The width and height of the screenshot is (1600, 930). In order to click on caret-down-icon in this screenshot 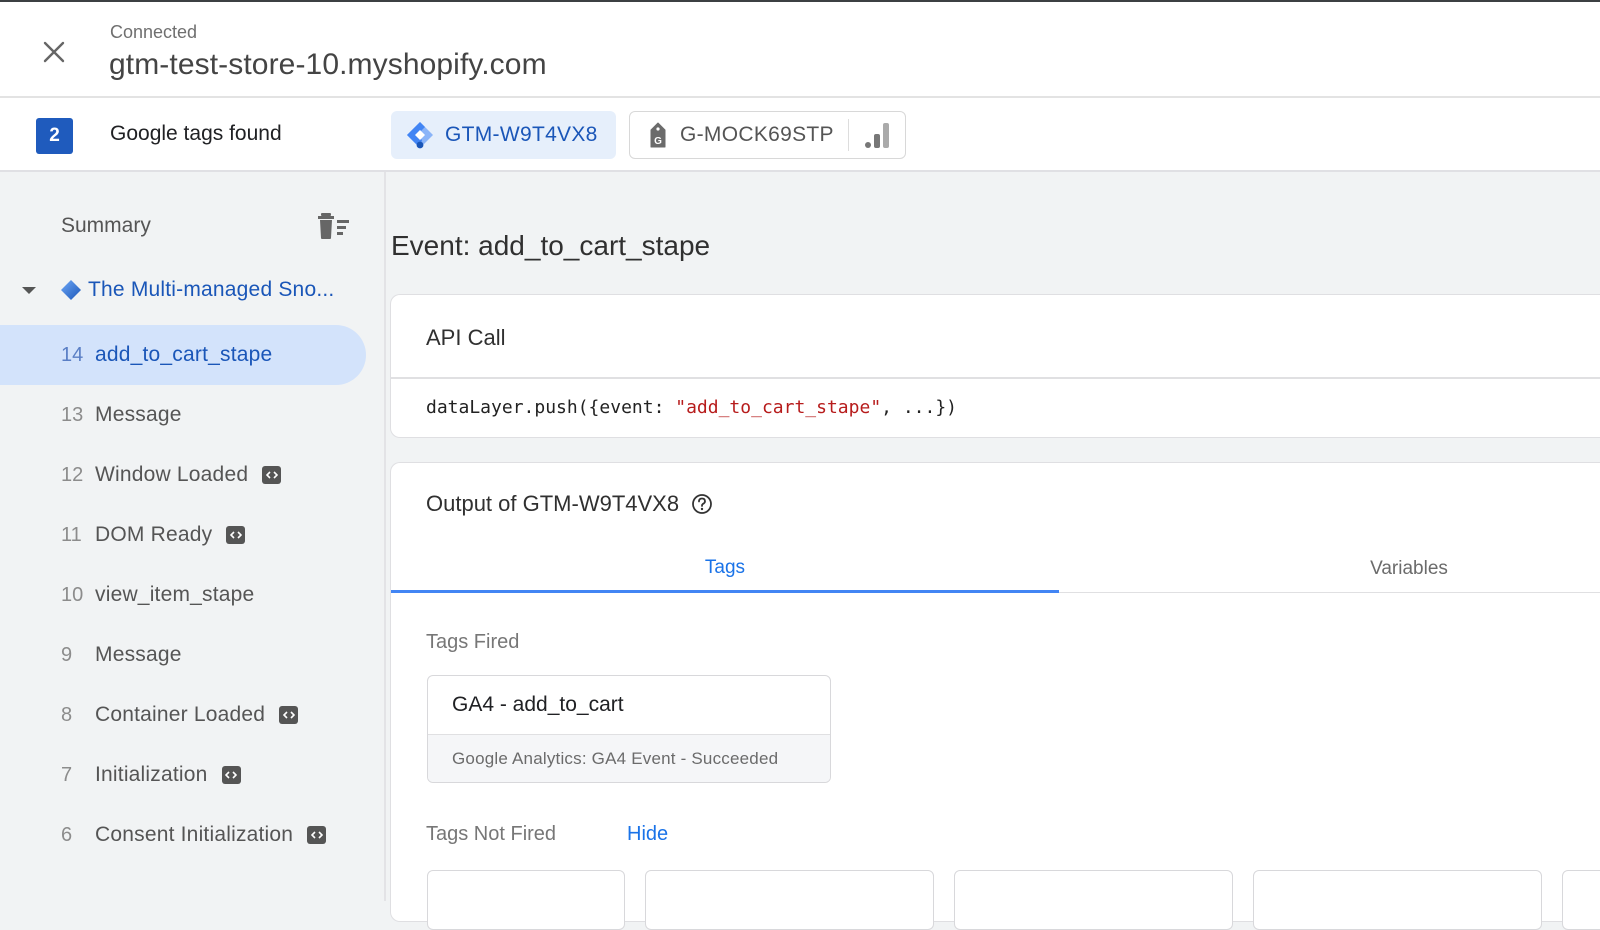, I will do `click(29, 290)`.